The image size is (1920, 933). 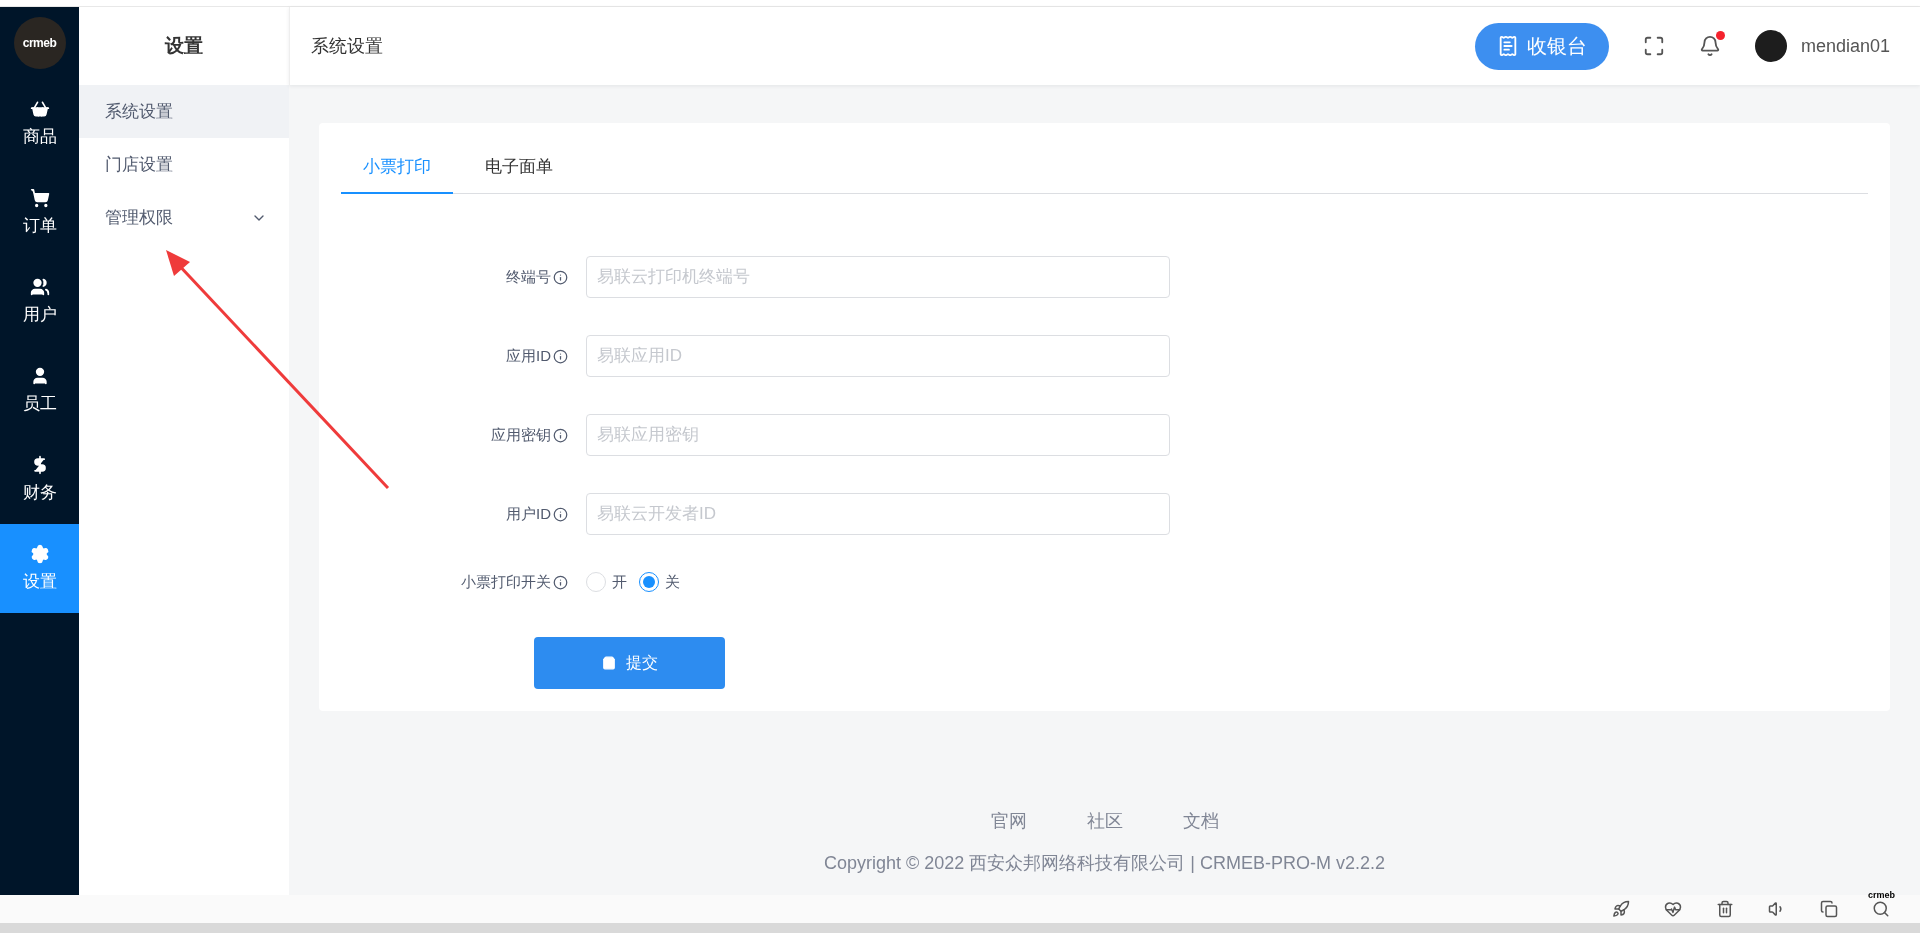 What do you see at coordinates (1881, 909) in the screenshot?
I see `search-icon` at bounding box center [1881, 909].